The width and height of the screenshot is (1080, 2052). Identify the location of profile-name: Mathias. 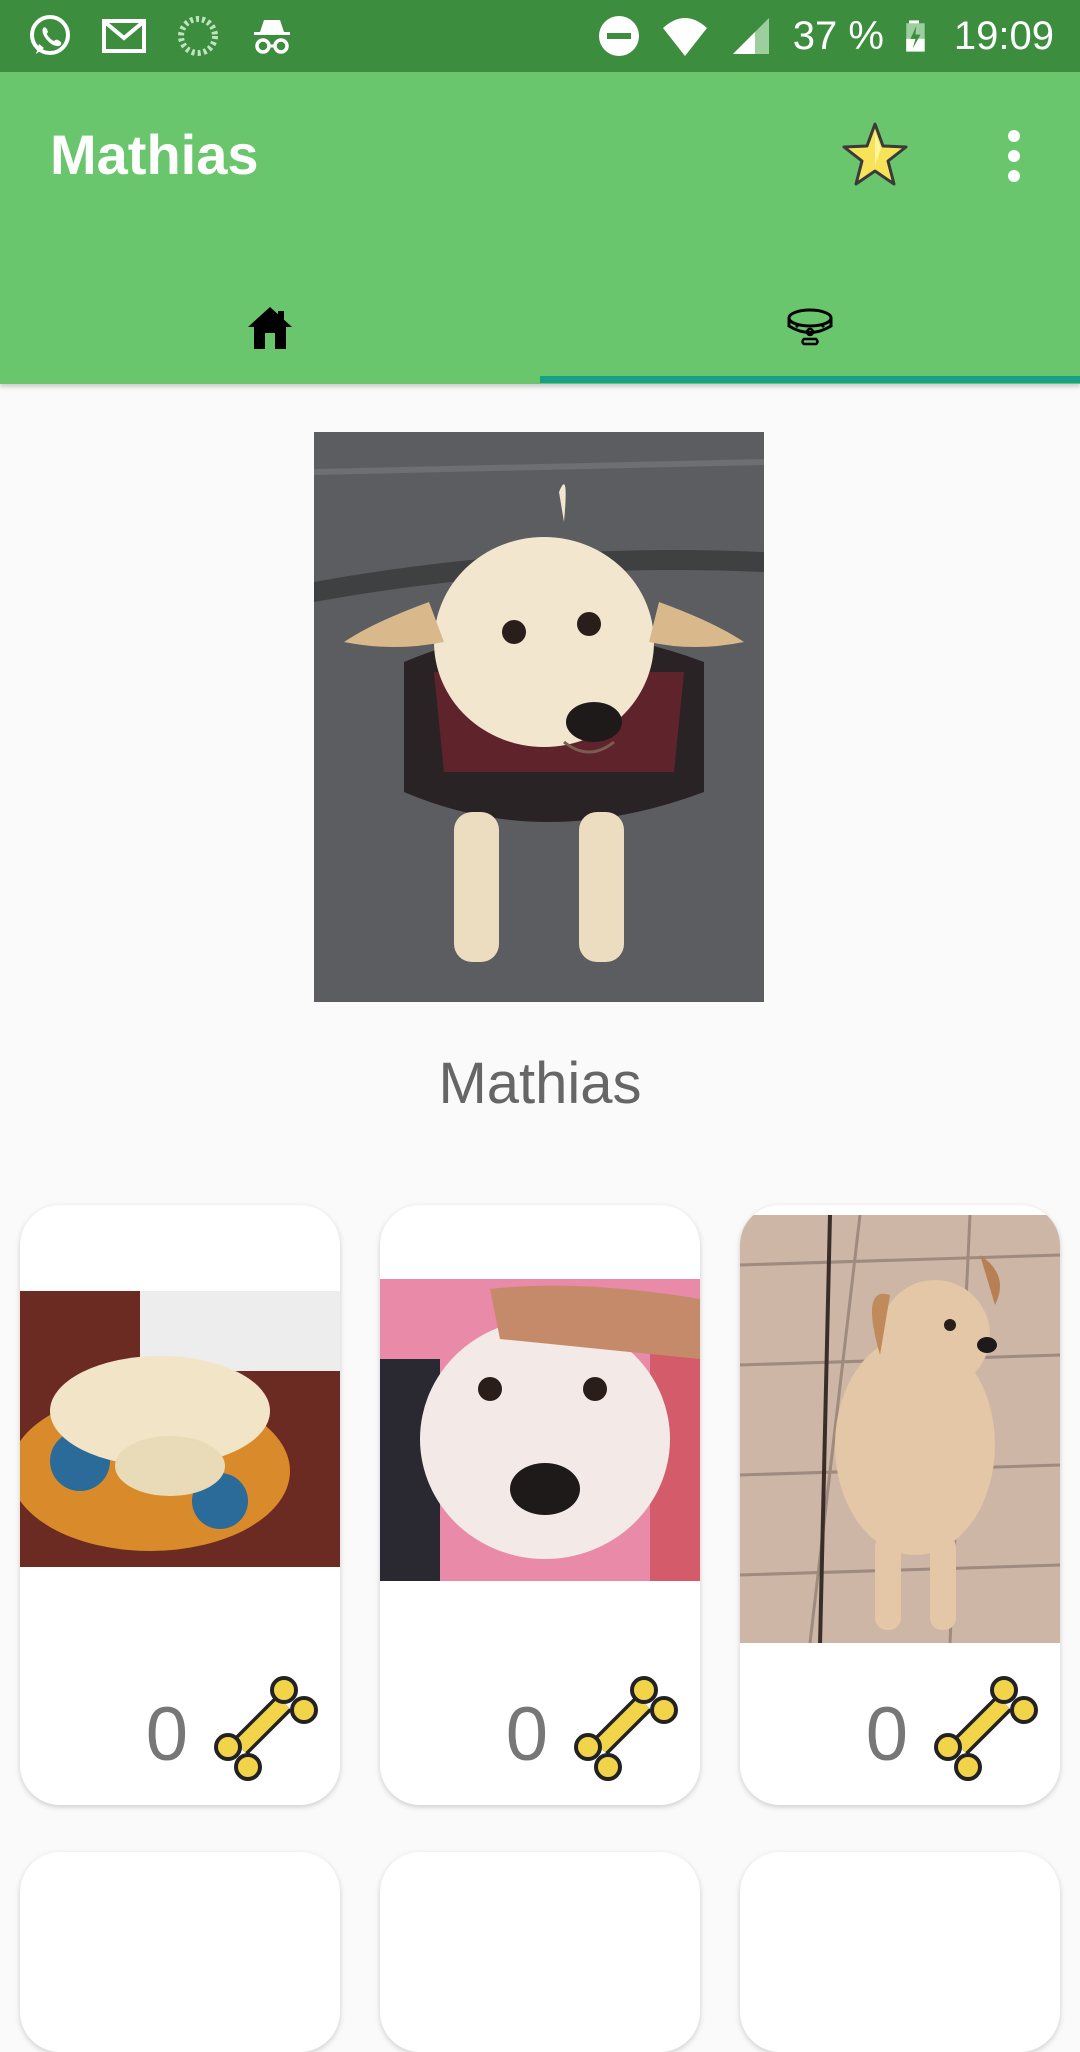
(540, 1083).